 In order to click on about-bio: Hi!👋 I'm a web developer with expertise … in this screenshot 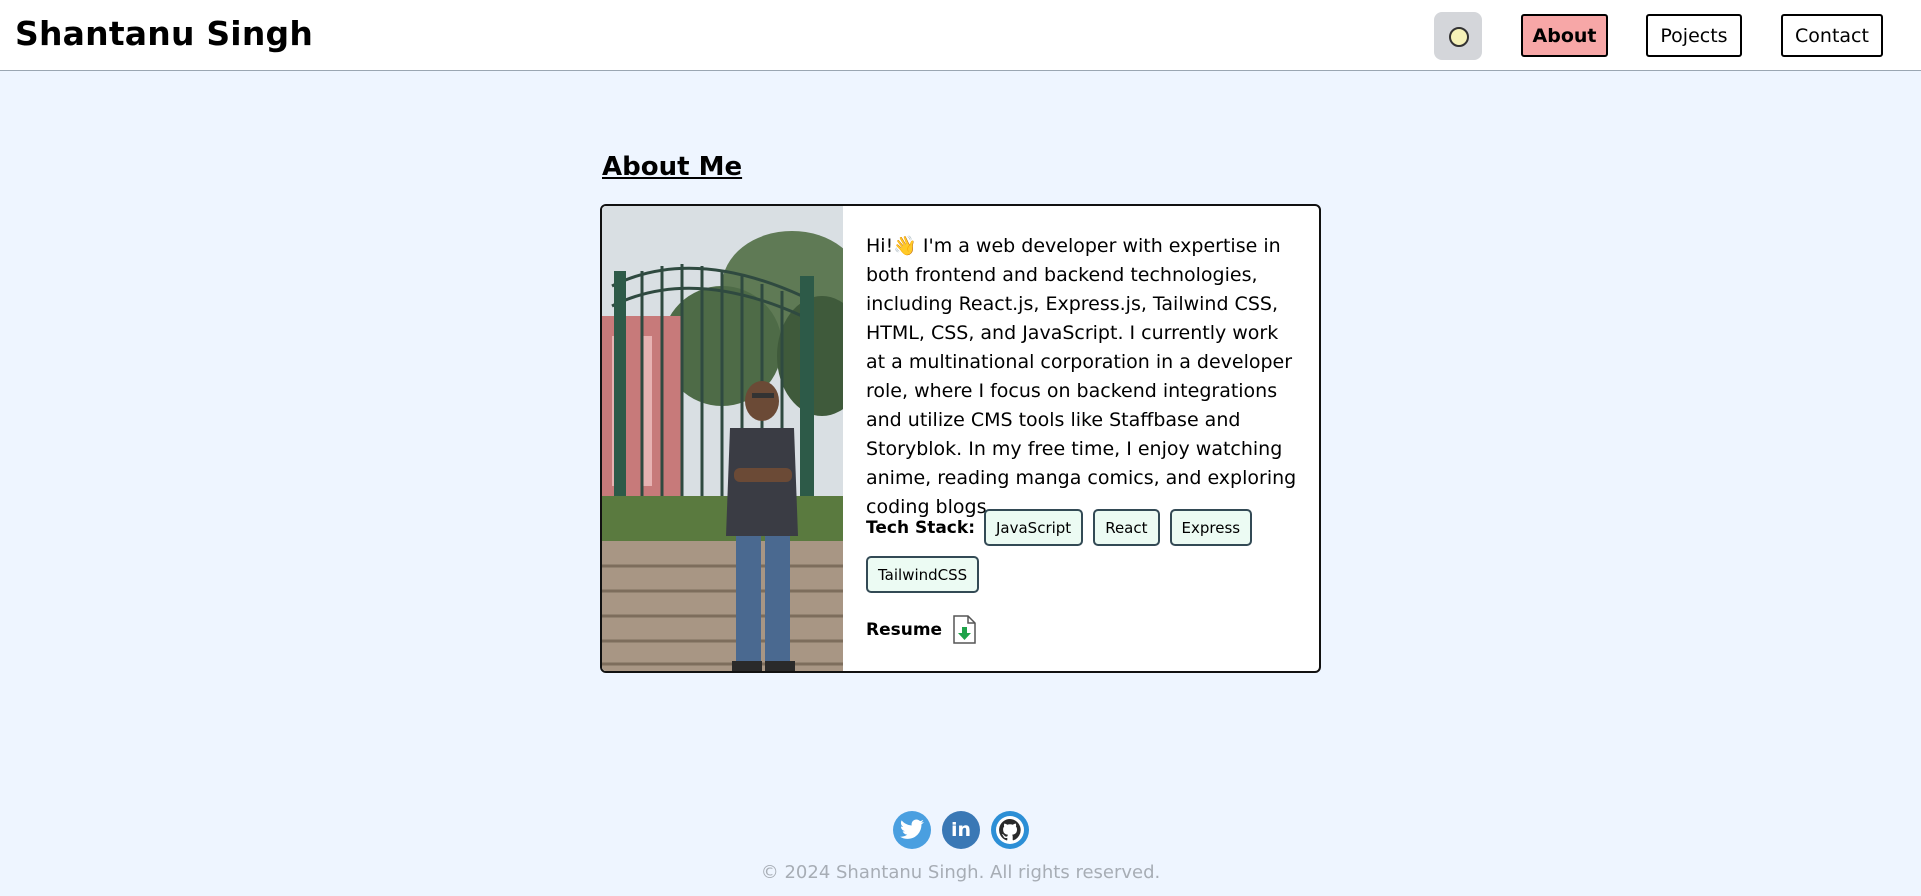, I will do `click(1081, 376)`.